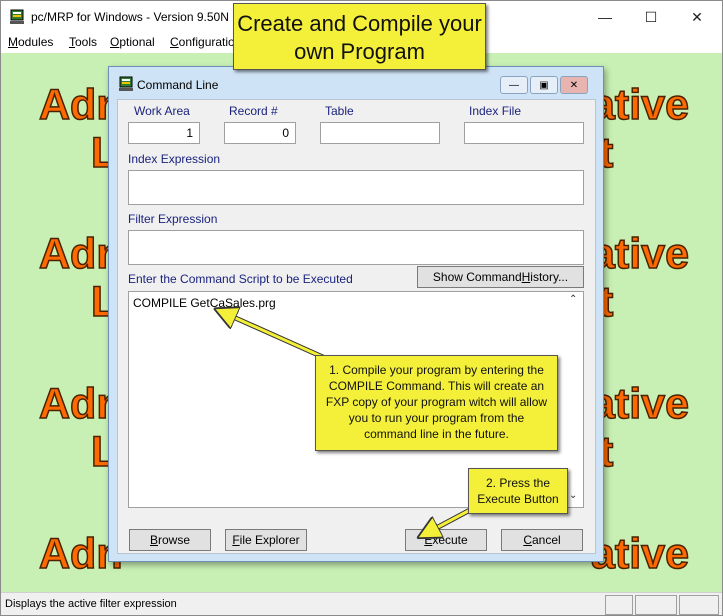  I want to click on header-callout: Create and Compile your own Program, so click(359, 36).